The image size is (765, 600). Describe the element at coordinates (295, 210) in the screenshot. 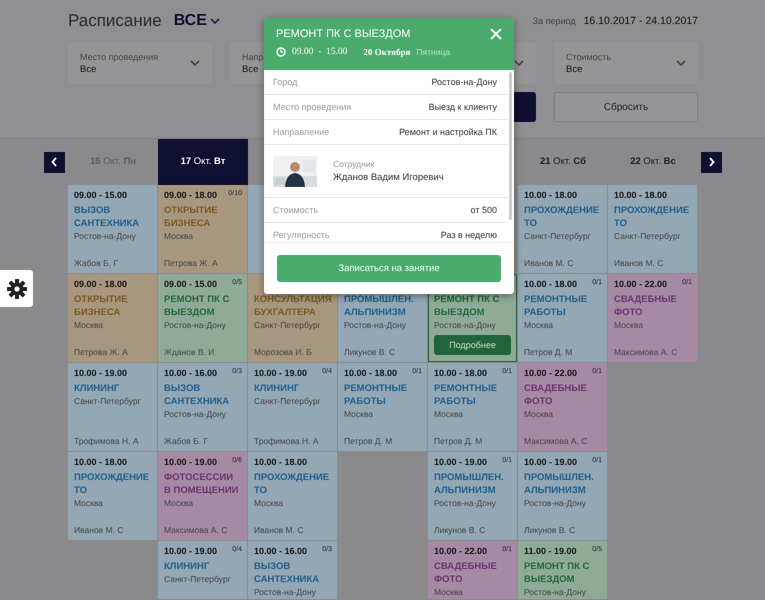

I see `detail-label: Стоимость` at that location.